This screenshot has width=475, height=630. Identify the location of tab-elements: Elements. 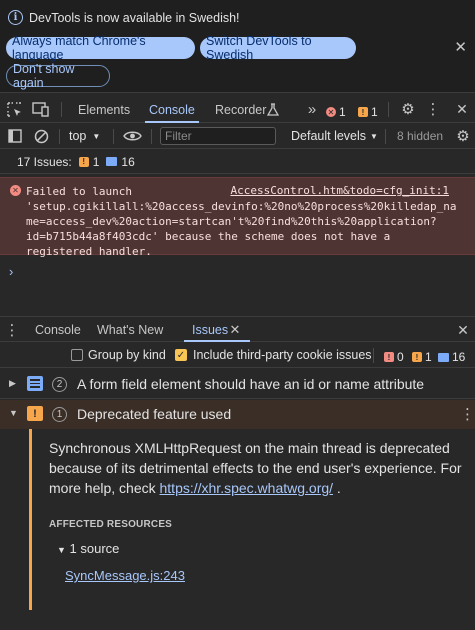
(104, 109).